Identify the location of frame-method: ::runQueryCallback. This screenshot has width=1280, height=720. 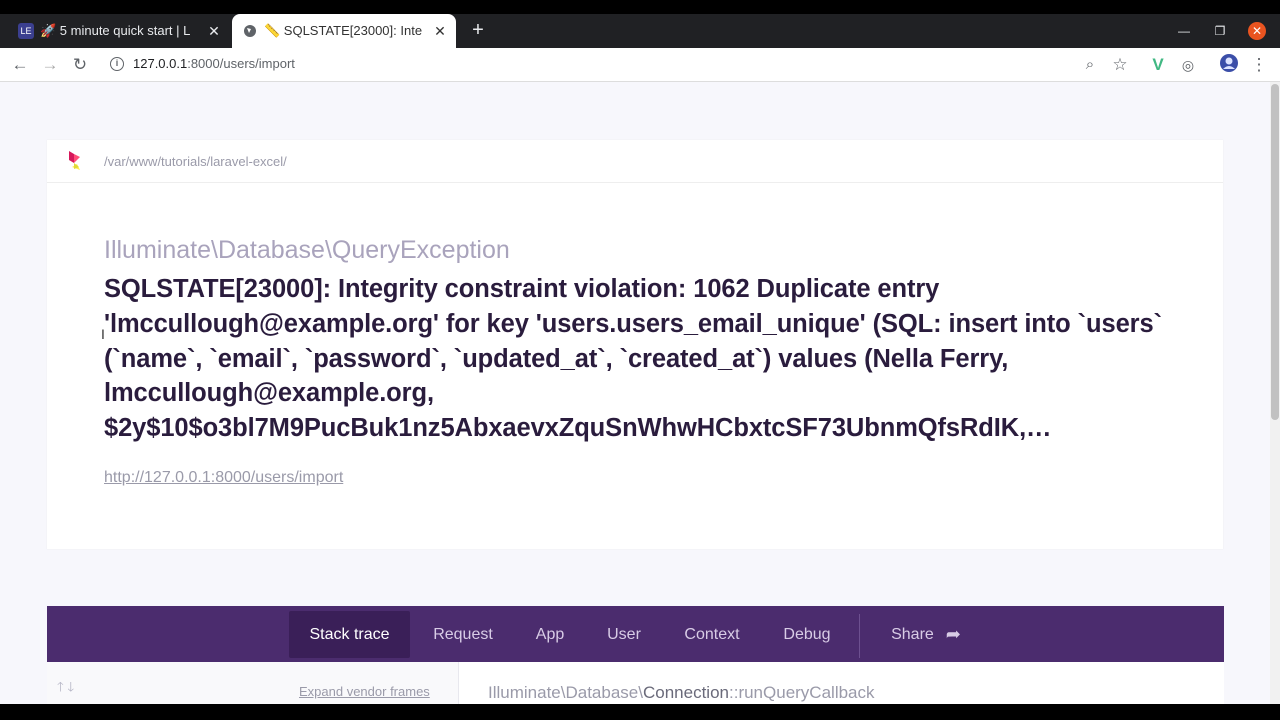
(802, 692).